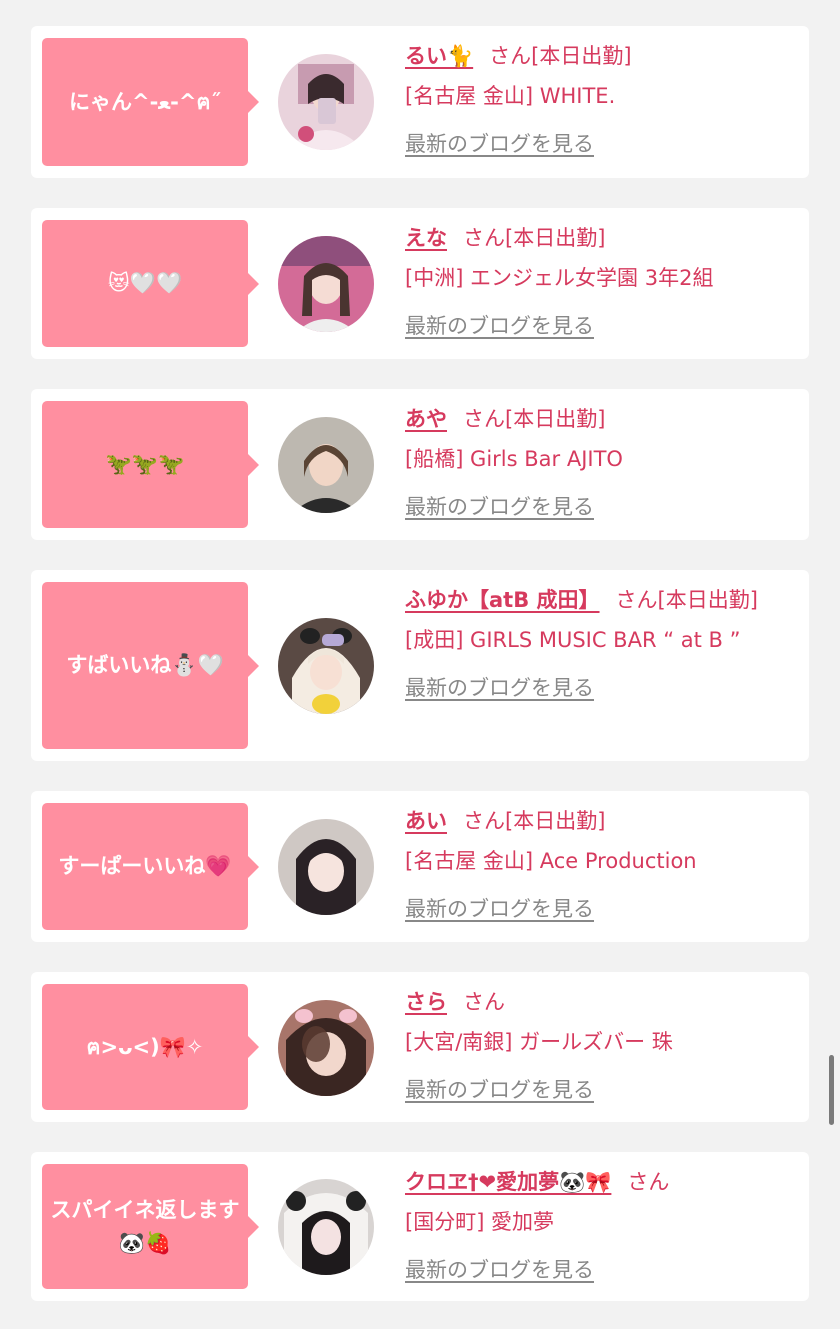  I want to click on shop-name: [大宮/南銀] ガールズバー 珠, so click(539, 1042).